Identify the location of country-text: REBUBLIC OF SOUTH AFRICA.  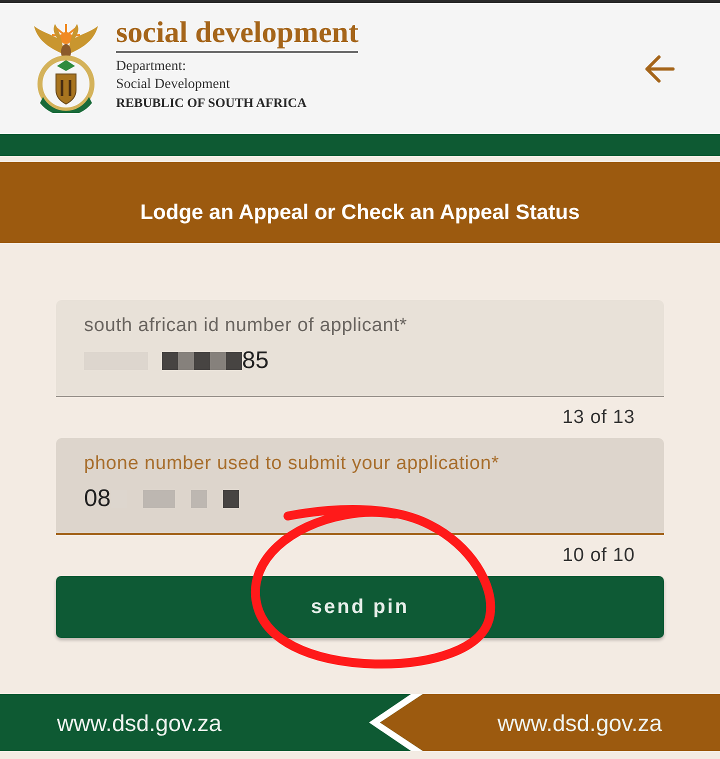
(211, 103).